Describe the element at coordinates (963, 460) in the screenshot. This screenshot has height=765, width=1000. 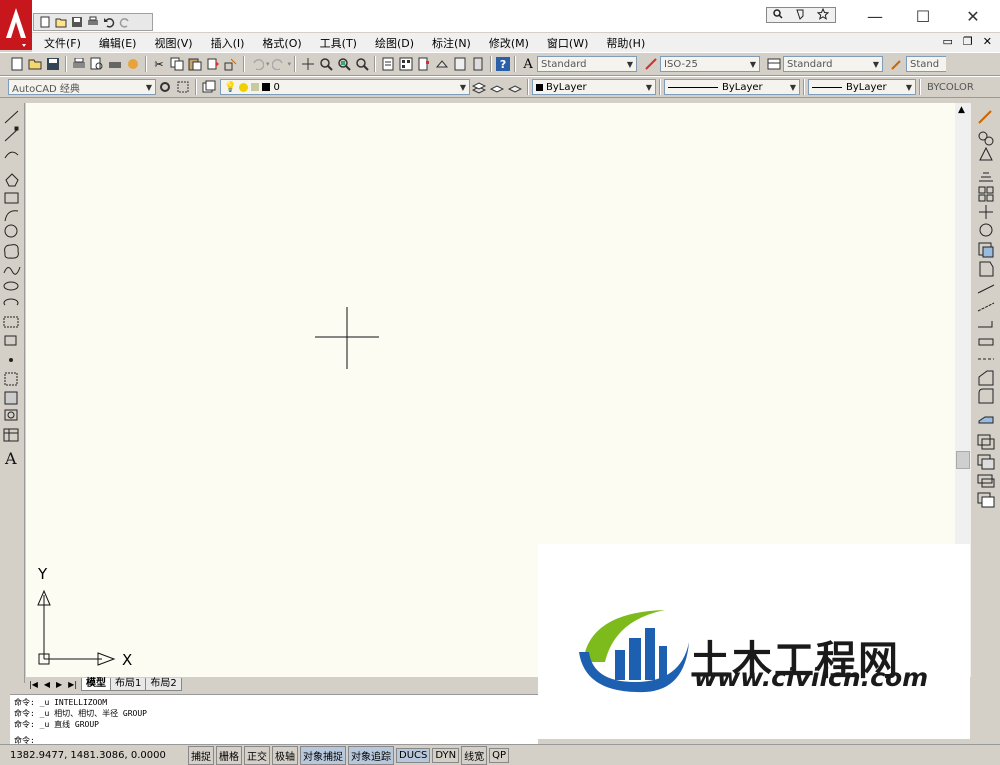
I see `scroll-thumb` at that location.